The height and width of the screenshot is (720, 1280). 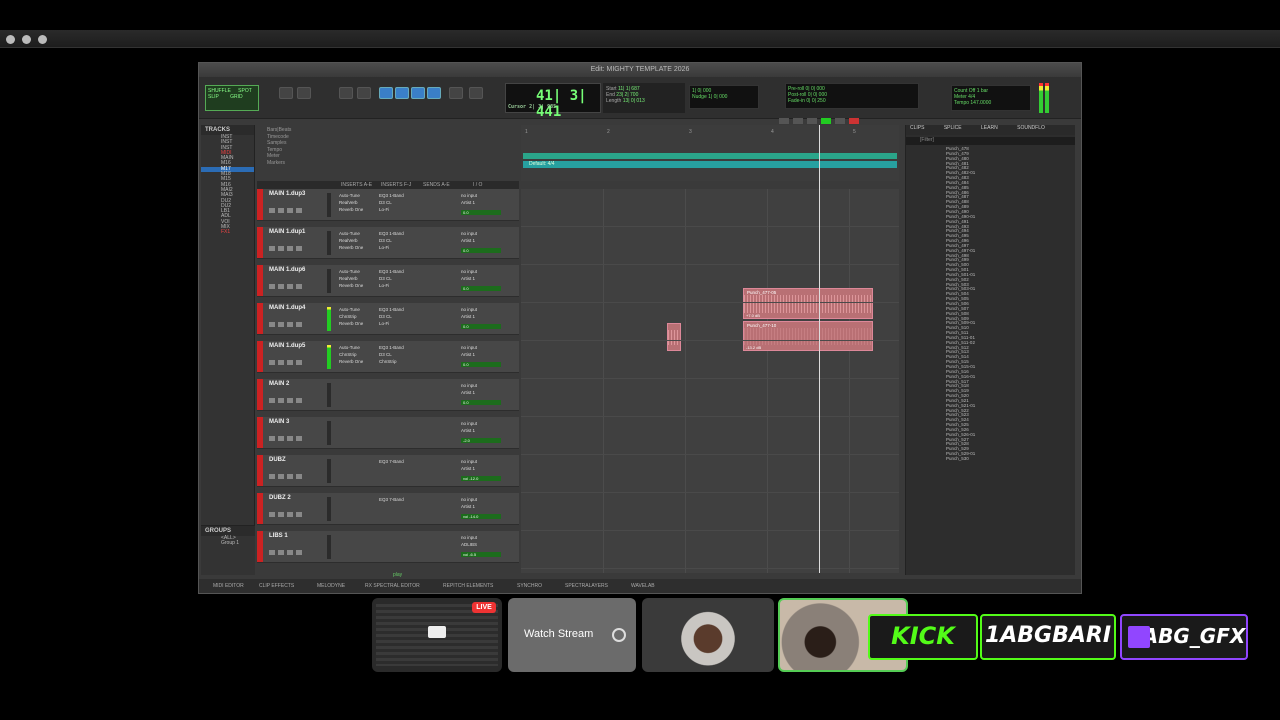 What do you see at coordinates (278, 536) in the screenshot?
I see `track-name: LIBS 1` at bounding box center [278, 536].